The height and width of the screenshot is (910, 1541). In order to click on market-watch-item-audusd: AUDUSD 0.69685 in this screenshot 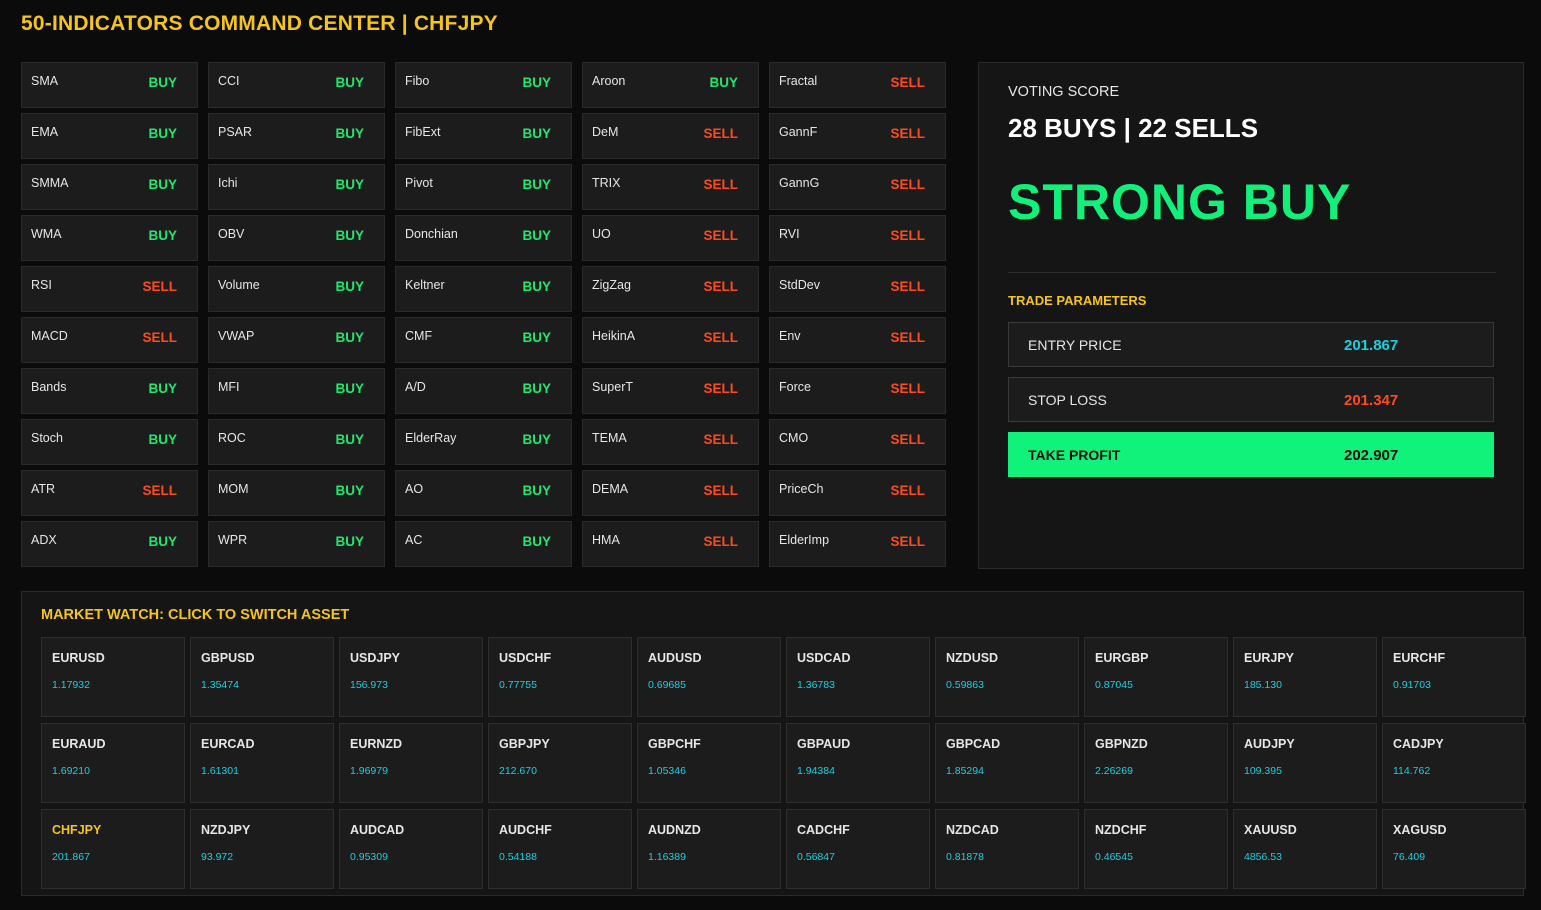, I will do `click(709, 677)`.